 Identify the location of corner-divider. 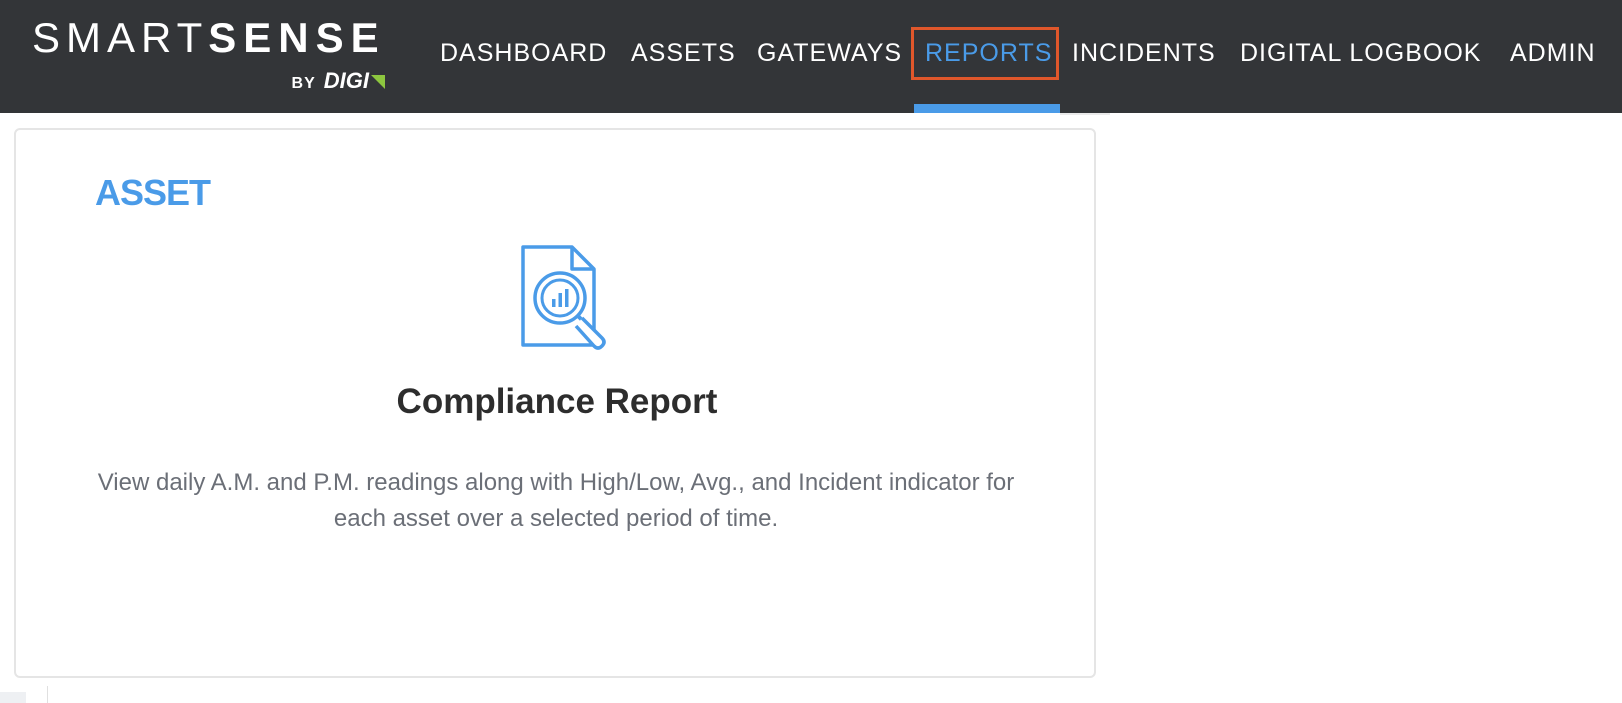
(47, 694).